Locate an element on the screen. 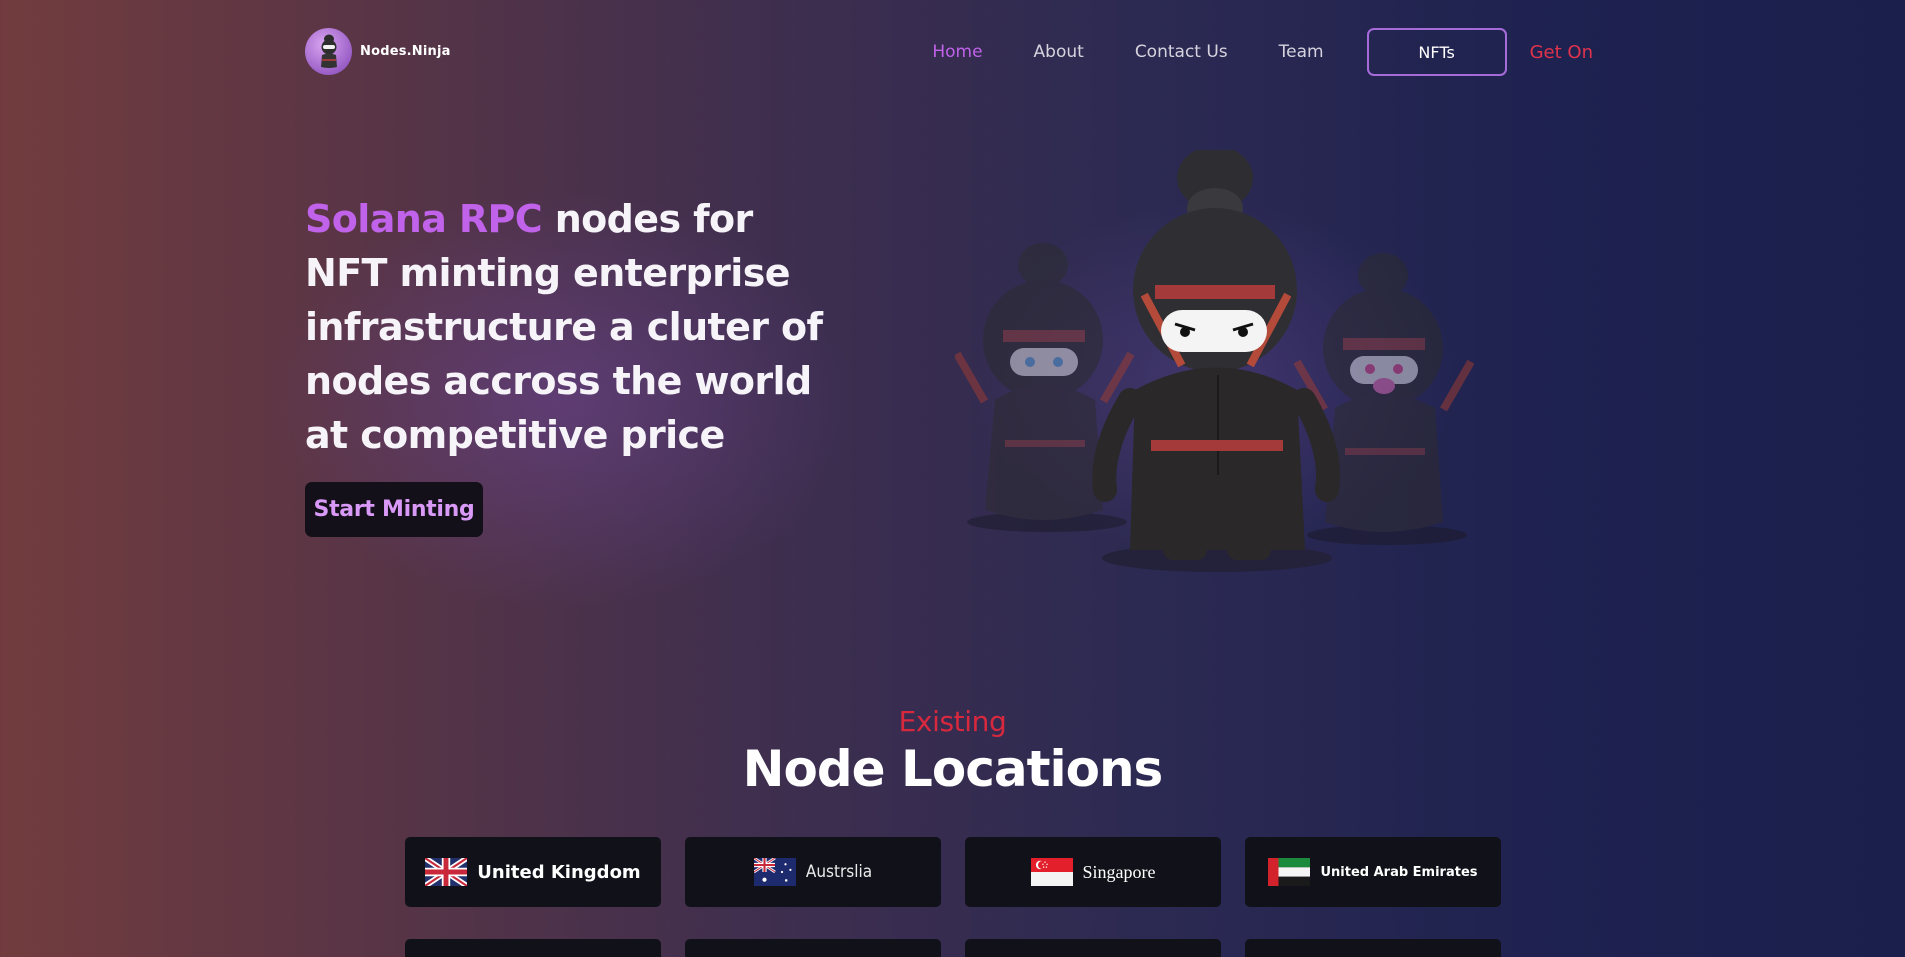 This screenshot has height=957, width=1905. get-on-link: Get On is located at coordinates (1561, 52).